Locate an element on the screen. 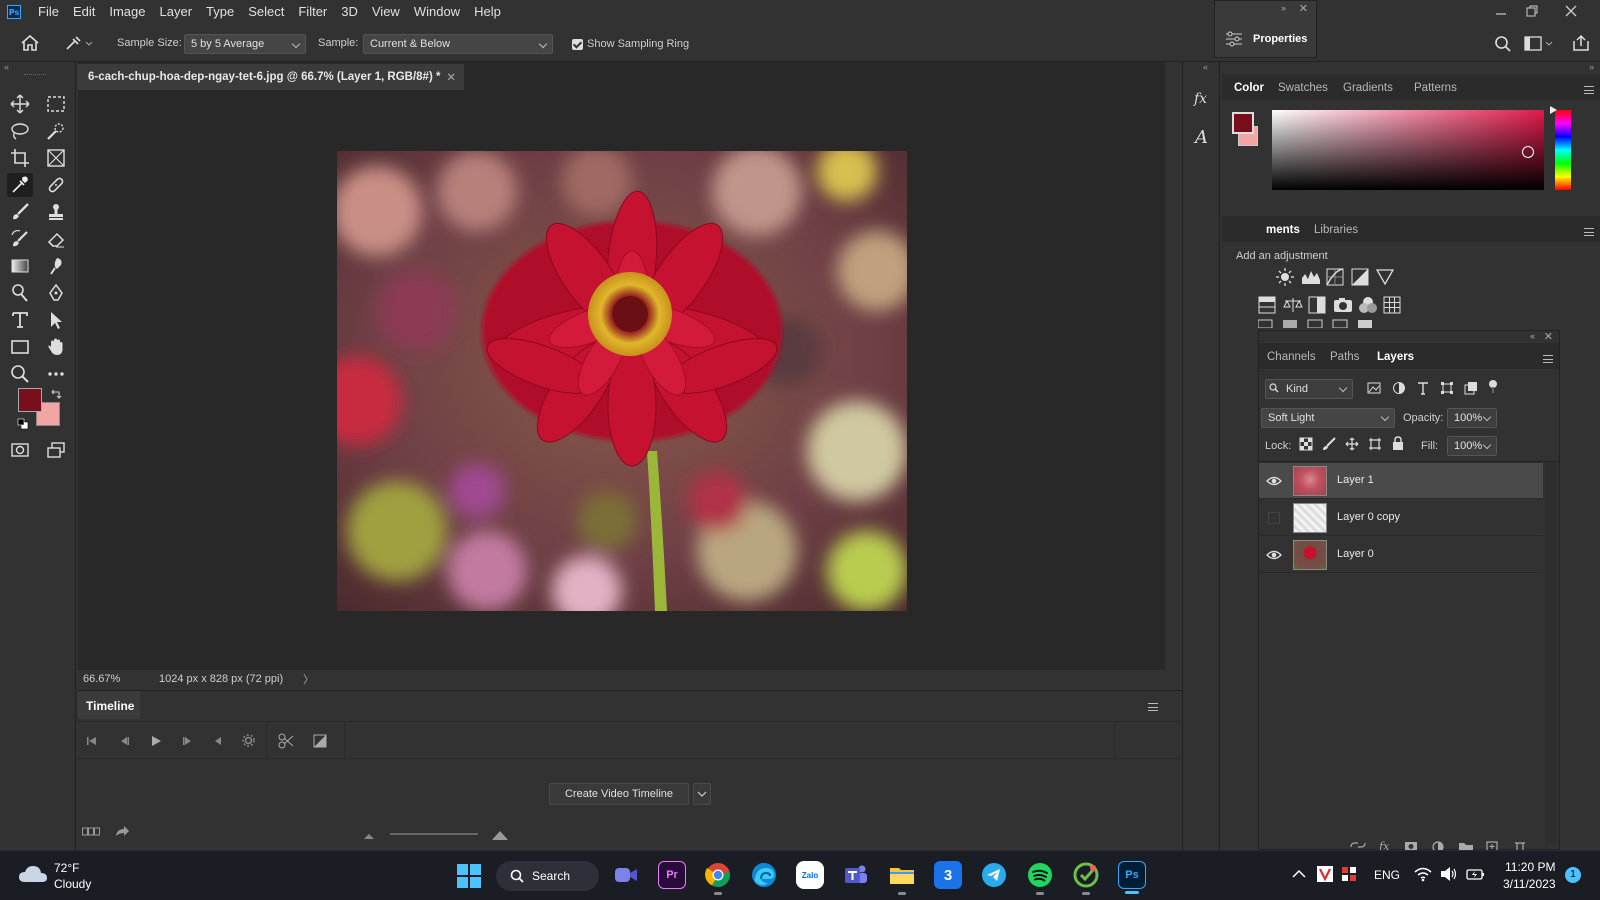  filter-smart-object-icon is located at coordinates (1471, 388).